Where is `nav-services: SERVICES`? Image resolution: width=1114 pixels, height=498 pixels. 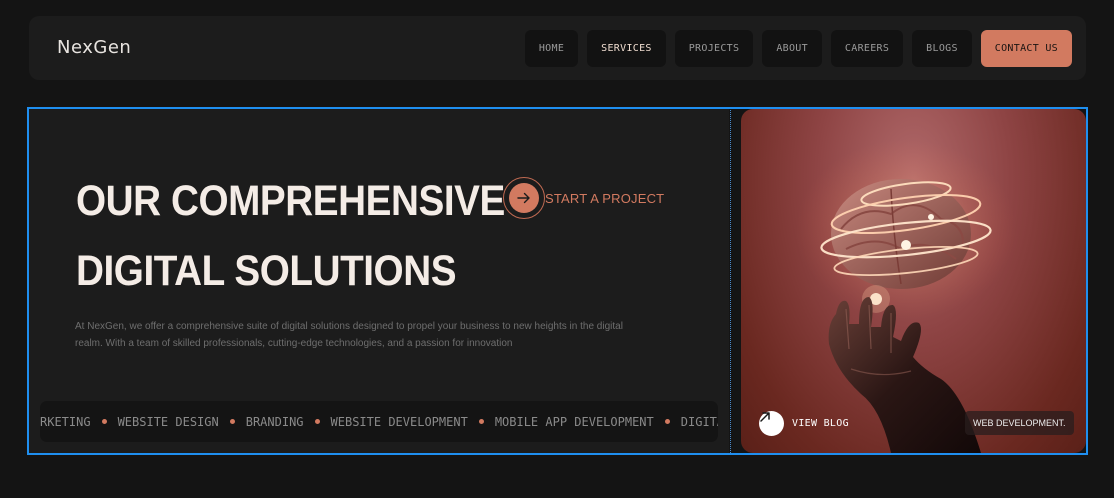
nav-services: SERVICES is located at coordinates (626, 48).